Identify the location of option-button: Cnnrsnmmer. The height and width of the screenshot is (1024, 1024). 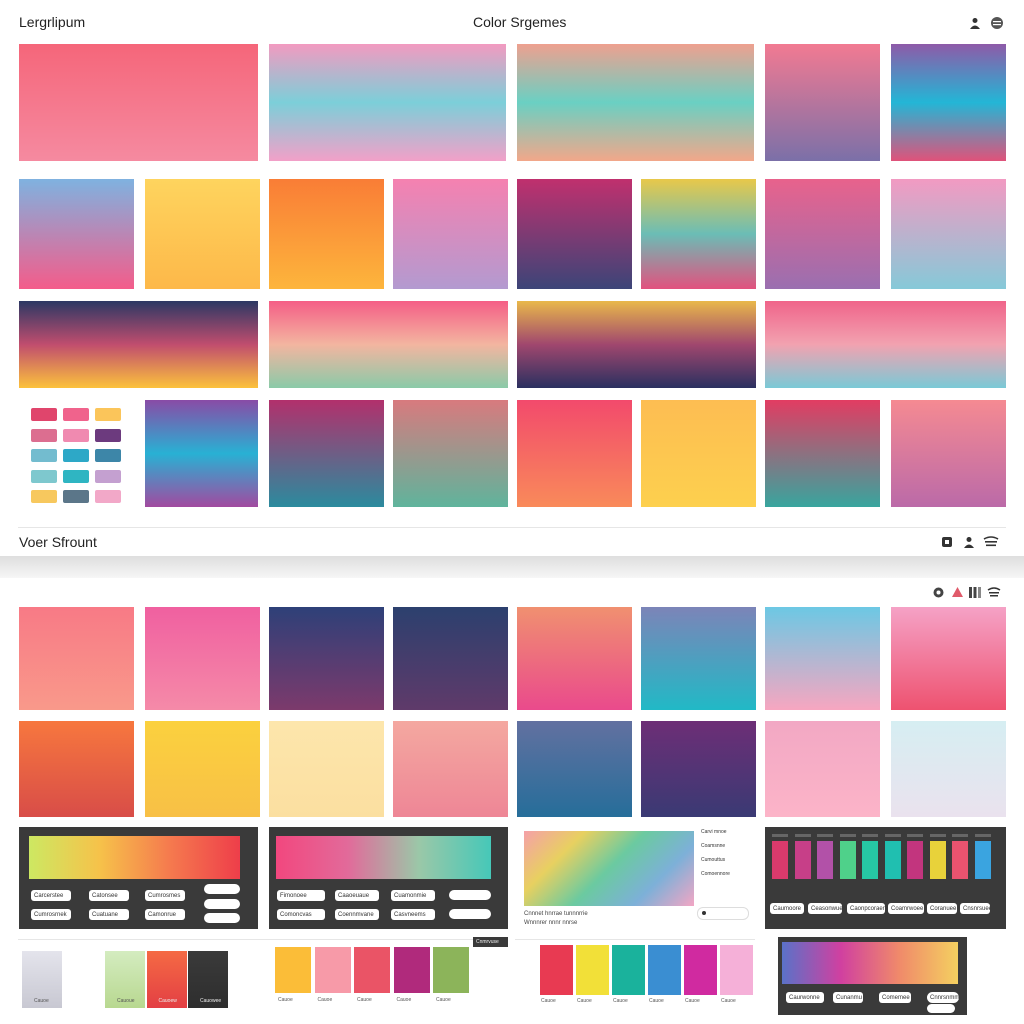
(943, 997).